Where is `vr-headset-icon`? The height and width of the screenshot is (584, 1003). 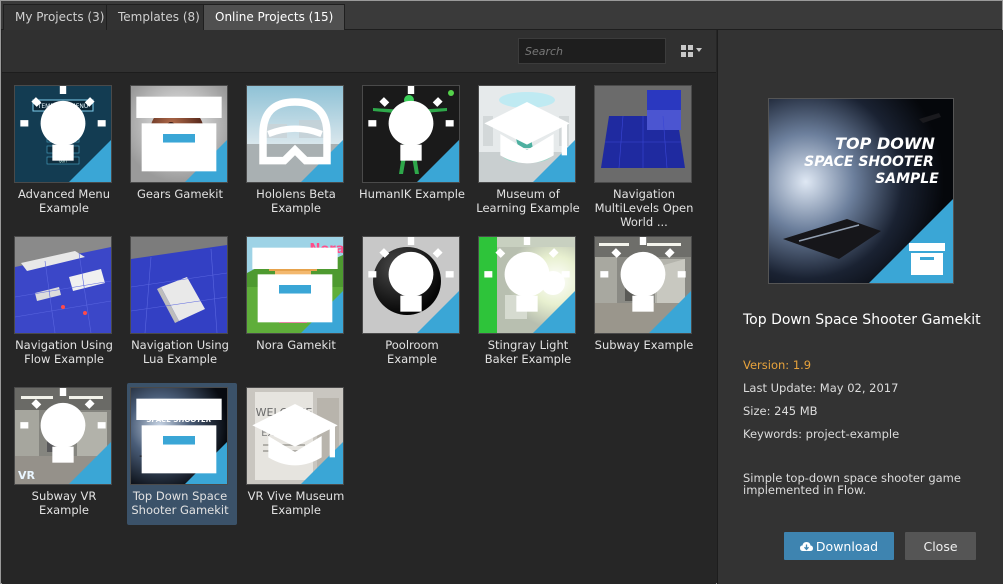 vr-headset-icon is located at coordinates (295, 131).